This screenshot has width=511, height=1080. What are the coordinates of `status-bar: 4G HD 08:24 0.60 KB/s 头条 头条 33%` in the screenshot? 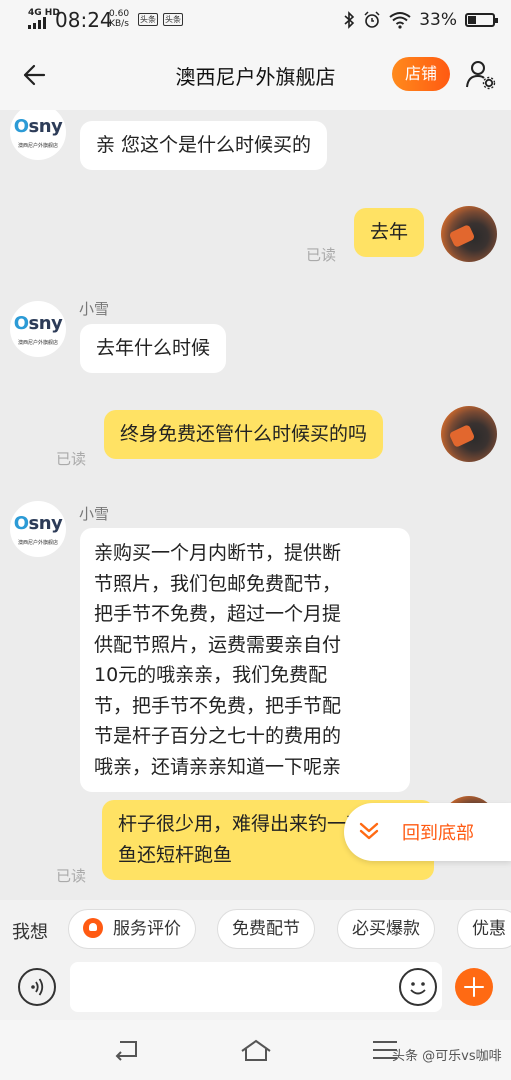 It's located at (255, 20).